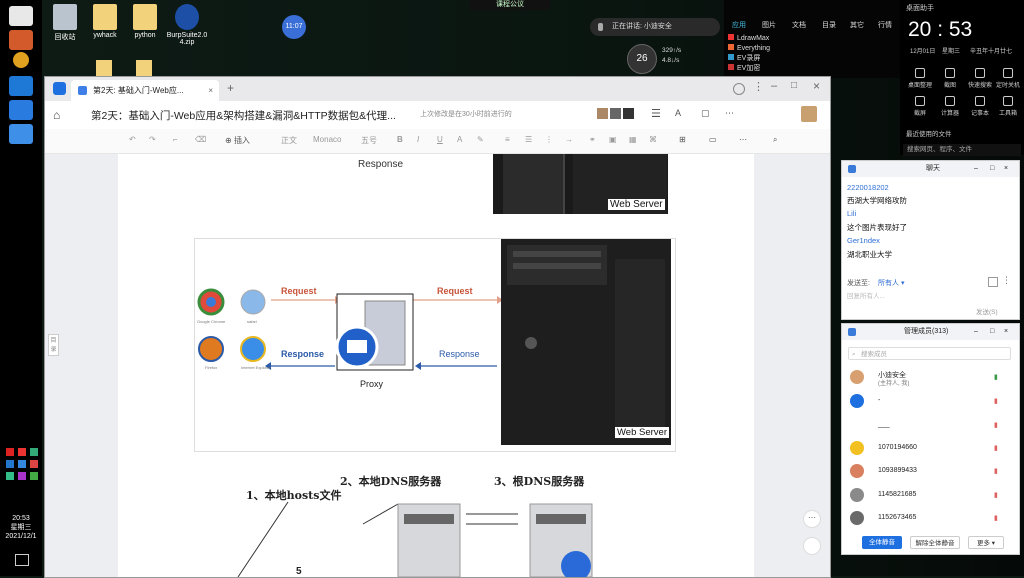 The width and height of the screenshot is (1024, 578). What do you see at coordinates (962, 150) in the screenshot?
I see `desktop-search-input: 搜索网页、程序、文件` at bounding box center [962, 150].